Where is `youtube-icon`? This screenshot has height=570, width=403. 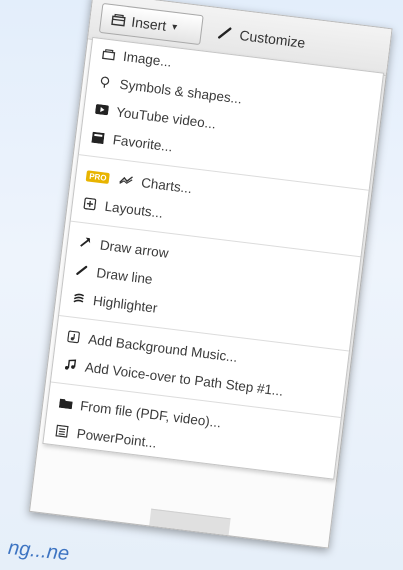
youtube-icon is located at coordinates (101, 110).